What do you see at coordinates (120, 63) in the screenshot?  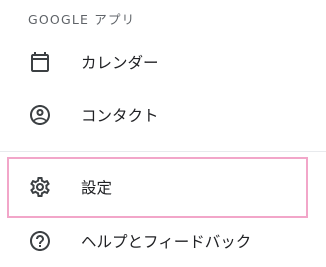 I see `menu-item-label: カレンダー` at bounding box center [120, 63].